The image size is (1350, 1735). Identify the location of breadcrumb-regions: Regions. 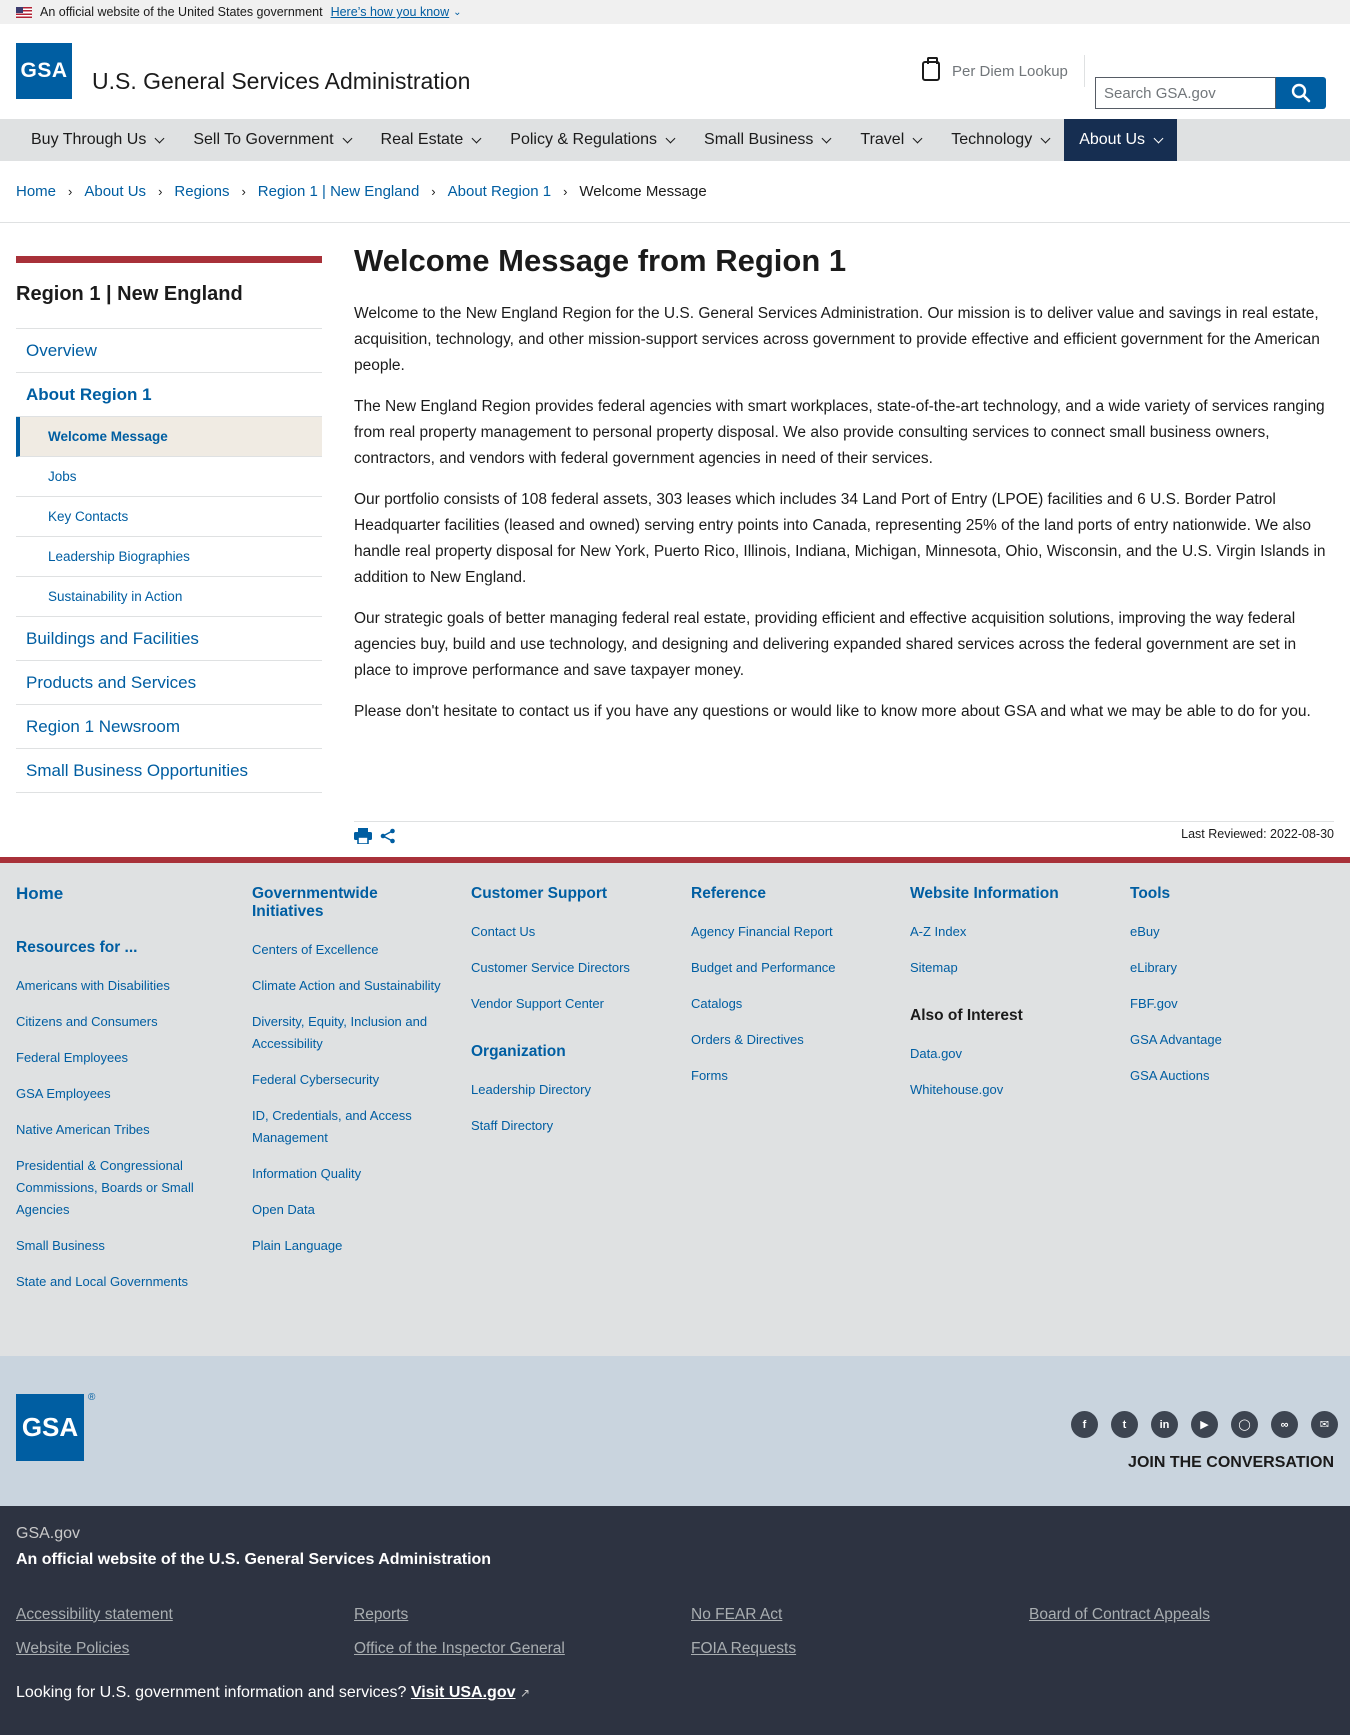
(201, 191).